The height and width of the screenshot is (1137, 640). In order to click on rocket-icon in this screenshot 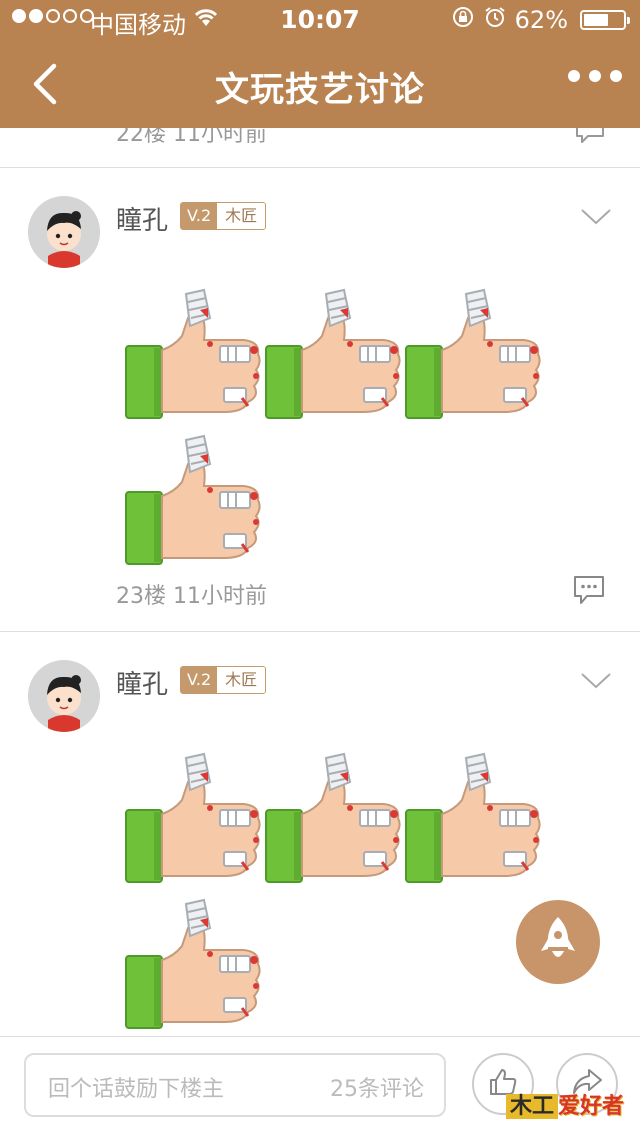, I will do `click(558, 942)`.